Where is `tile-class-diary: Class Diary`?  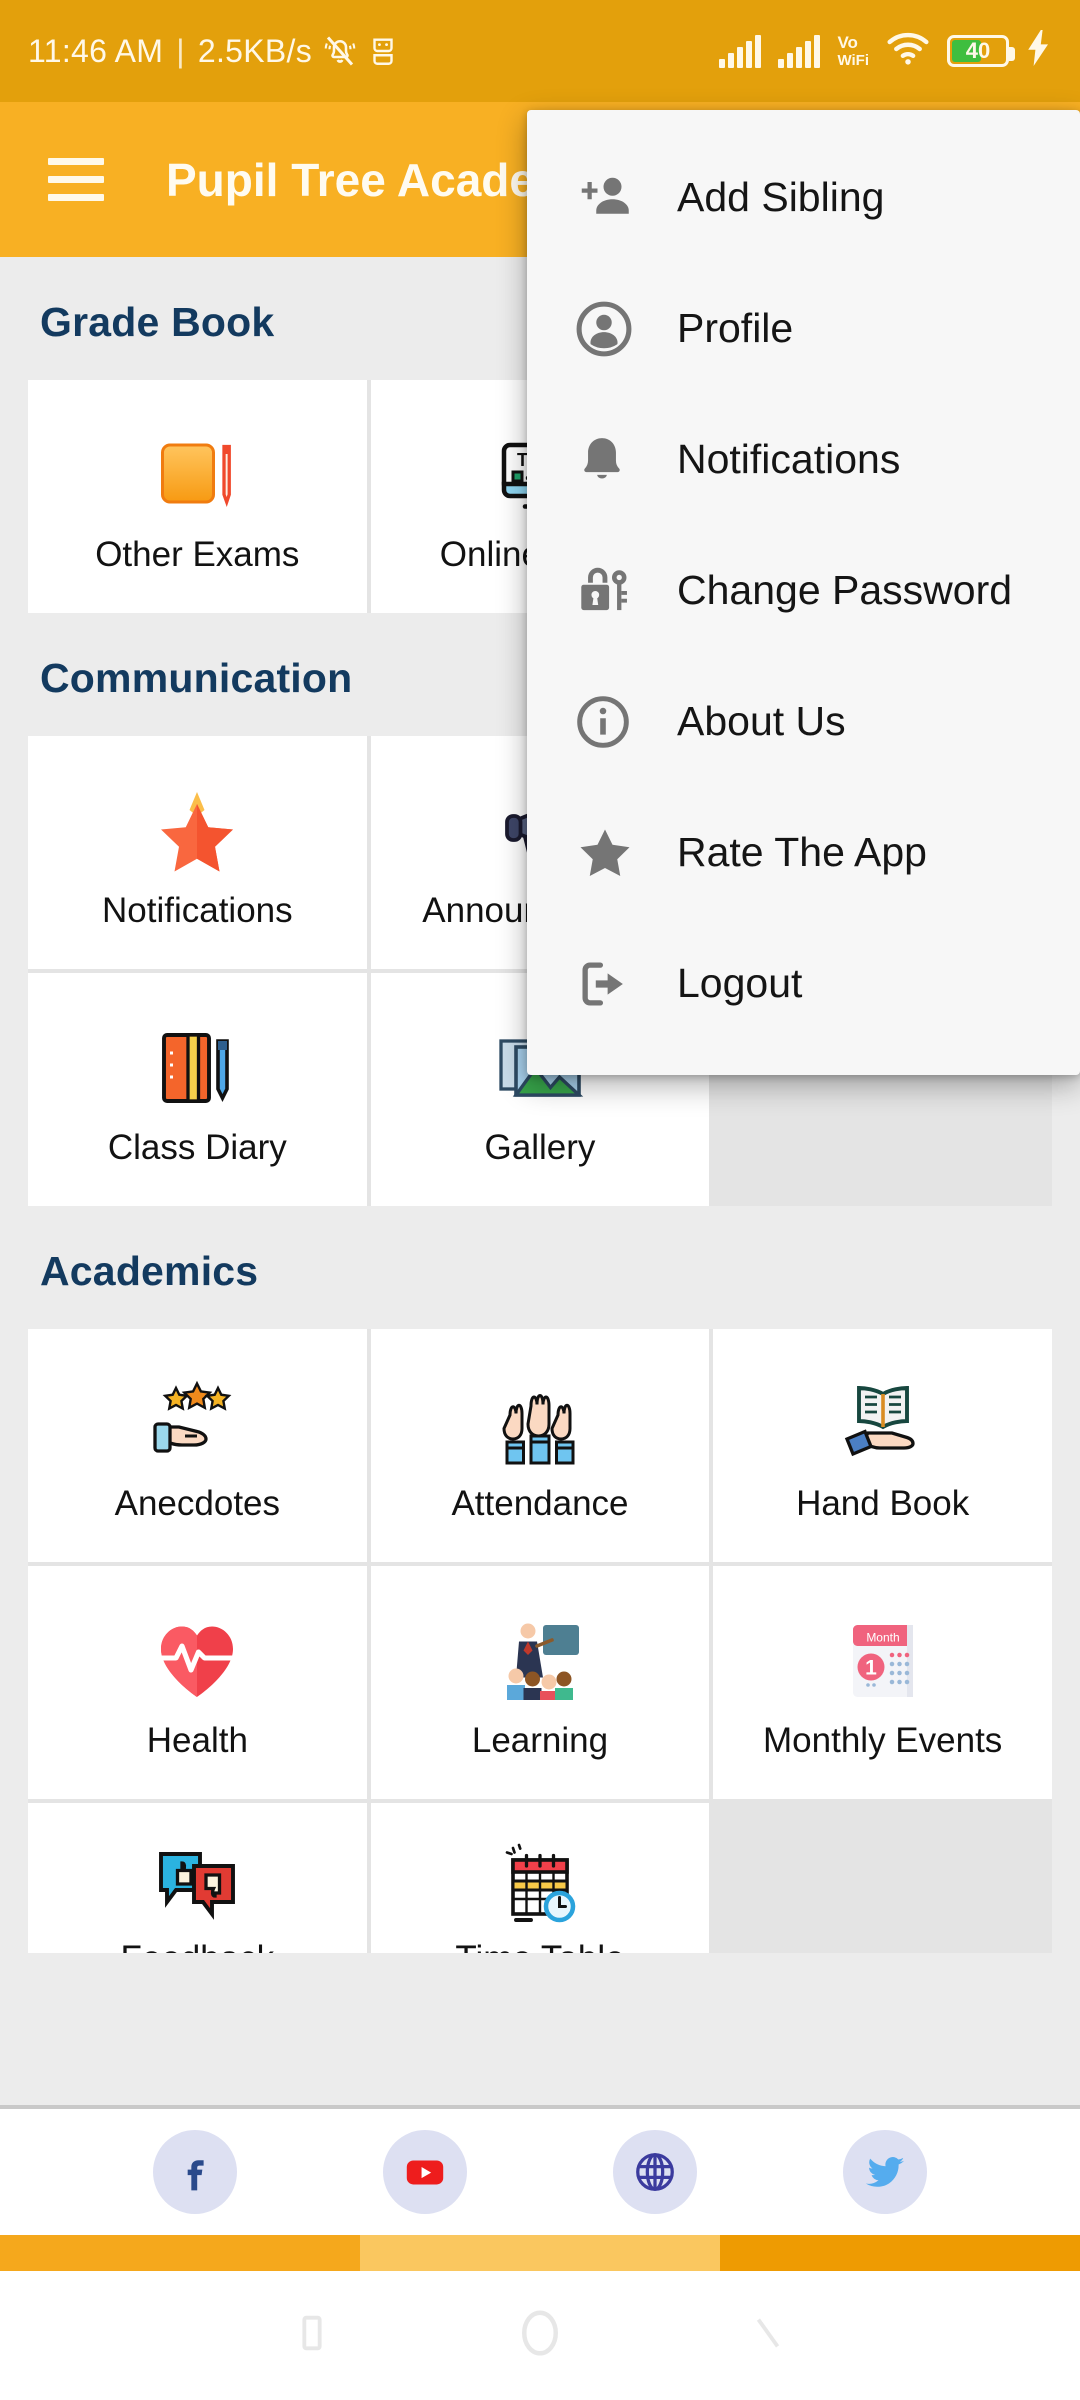
tile-class-diary: Class Diary is located at coordinates (197, 1089).